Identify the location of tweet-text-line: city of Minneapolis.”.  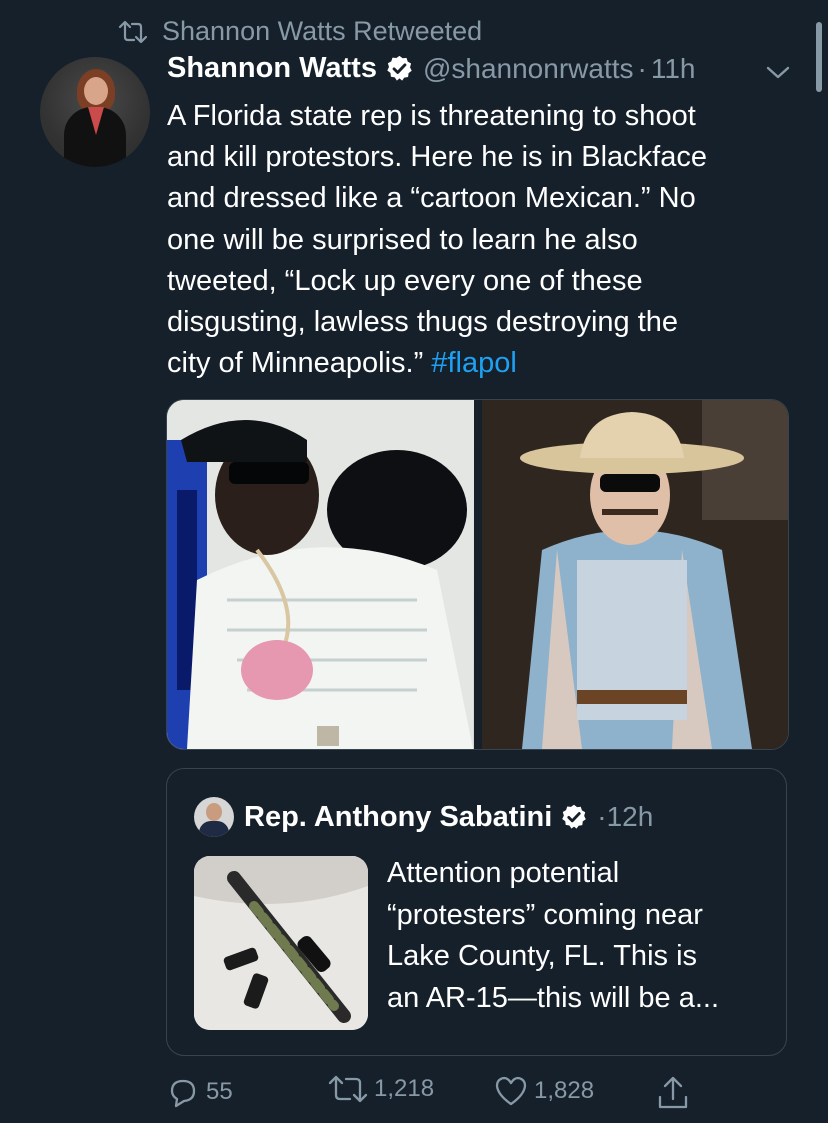
(299, 363).